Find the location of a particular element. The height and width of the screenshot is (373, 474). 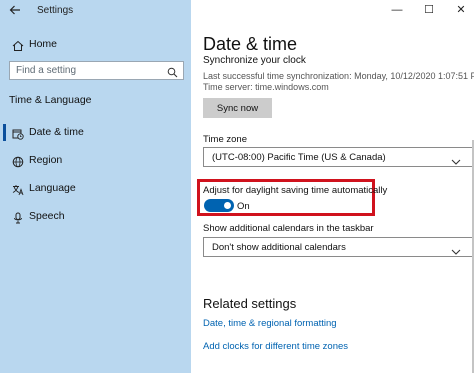

calendars-value: Don't show additional calendars is located at coordinates (279, 247).